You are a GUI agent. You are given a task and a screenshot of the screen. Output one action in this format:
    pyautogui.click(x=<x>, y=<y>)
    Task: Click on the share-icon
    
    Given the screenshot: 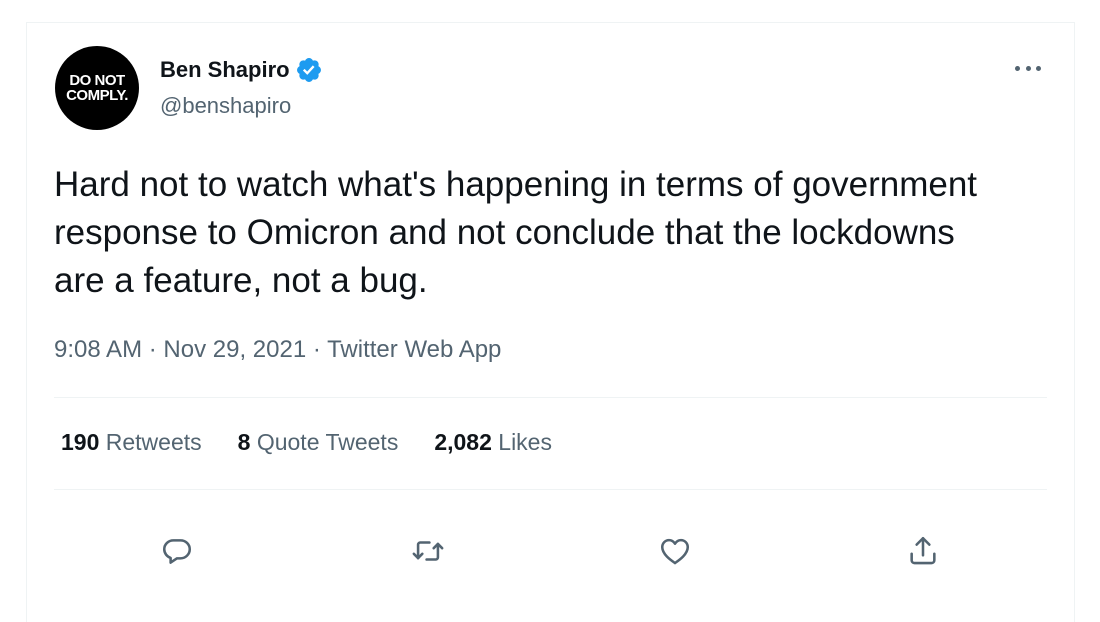 What is the action you would take?
    pyautogui.click(x=923, y=550)
    